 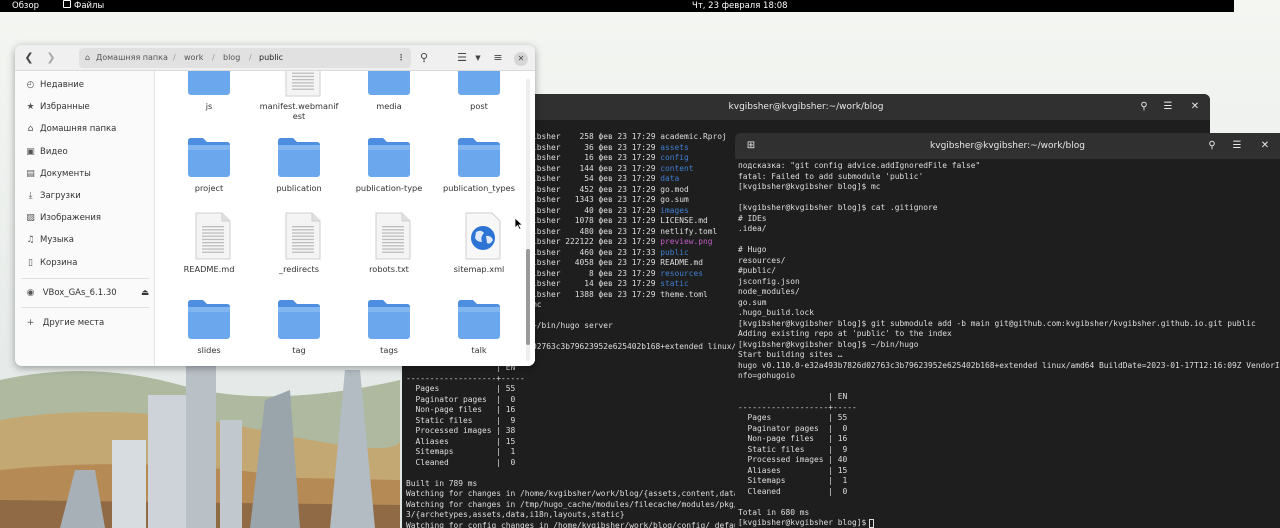 I want to click on sidebar-item-label: VBox_GAs_6.1.30, so click(x=79, y=293).